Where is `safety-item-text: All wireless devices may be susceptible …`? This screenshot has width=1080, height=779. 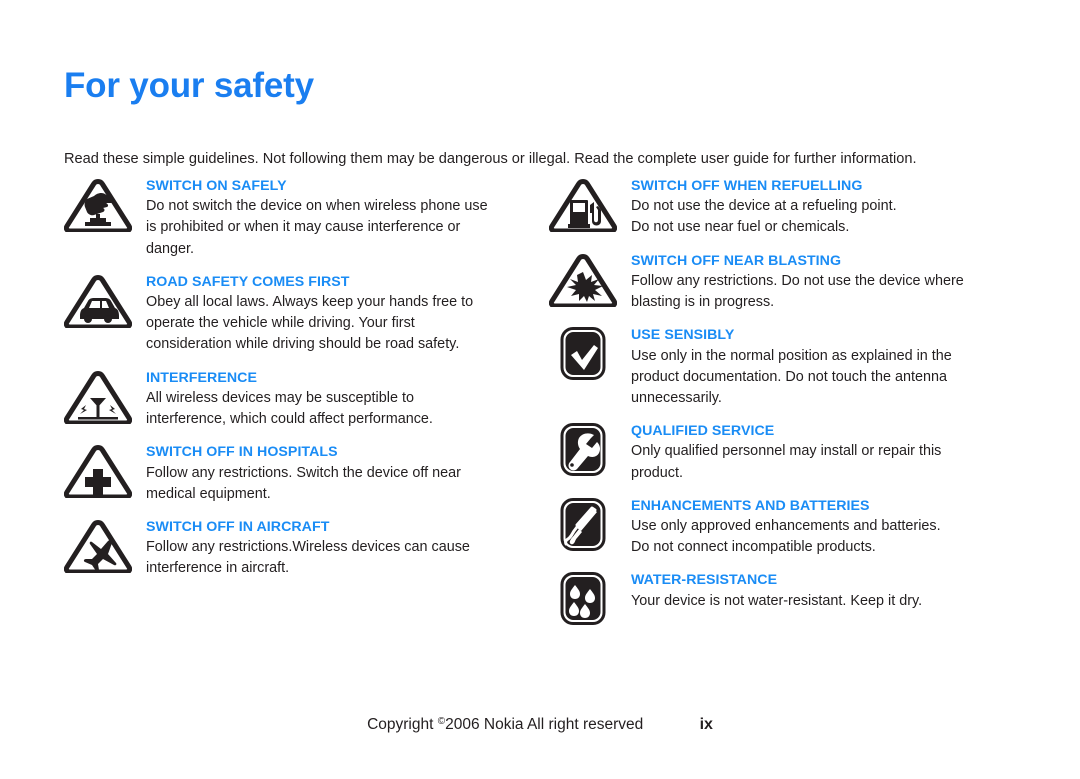
safety-item-text: All wireless devices may be susceptible … is located at coordinates (335, 409).